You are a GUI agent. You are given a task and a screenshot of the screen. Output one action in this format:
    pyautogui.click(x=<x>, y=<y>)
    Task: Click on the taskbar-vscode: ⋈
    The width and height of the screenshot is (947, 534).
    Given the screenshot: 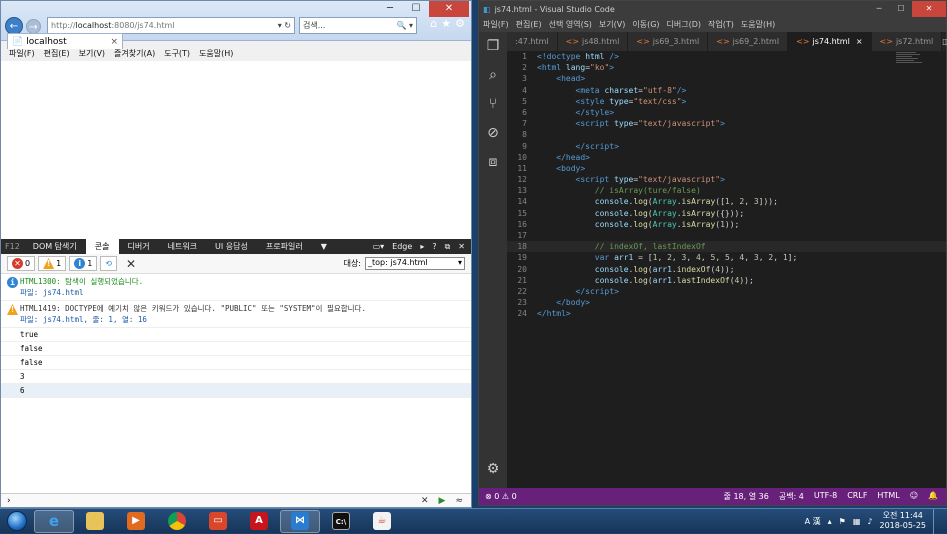 What is the action you would take?
    pyautogui.click(x=300, y=521)
    